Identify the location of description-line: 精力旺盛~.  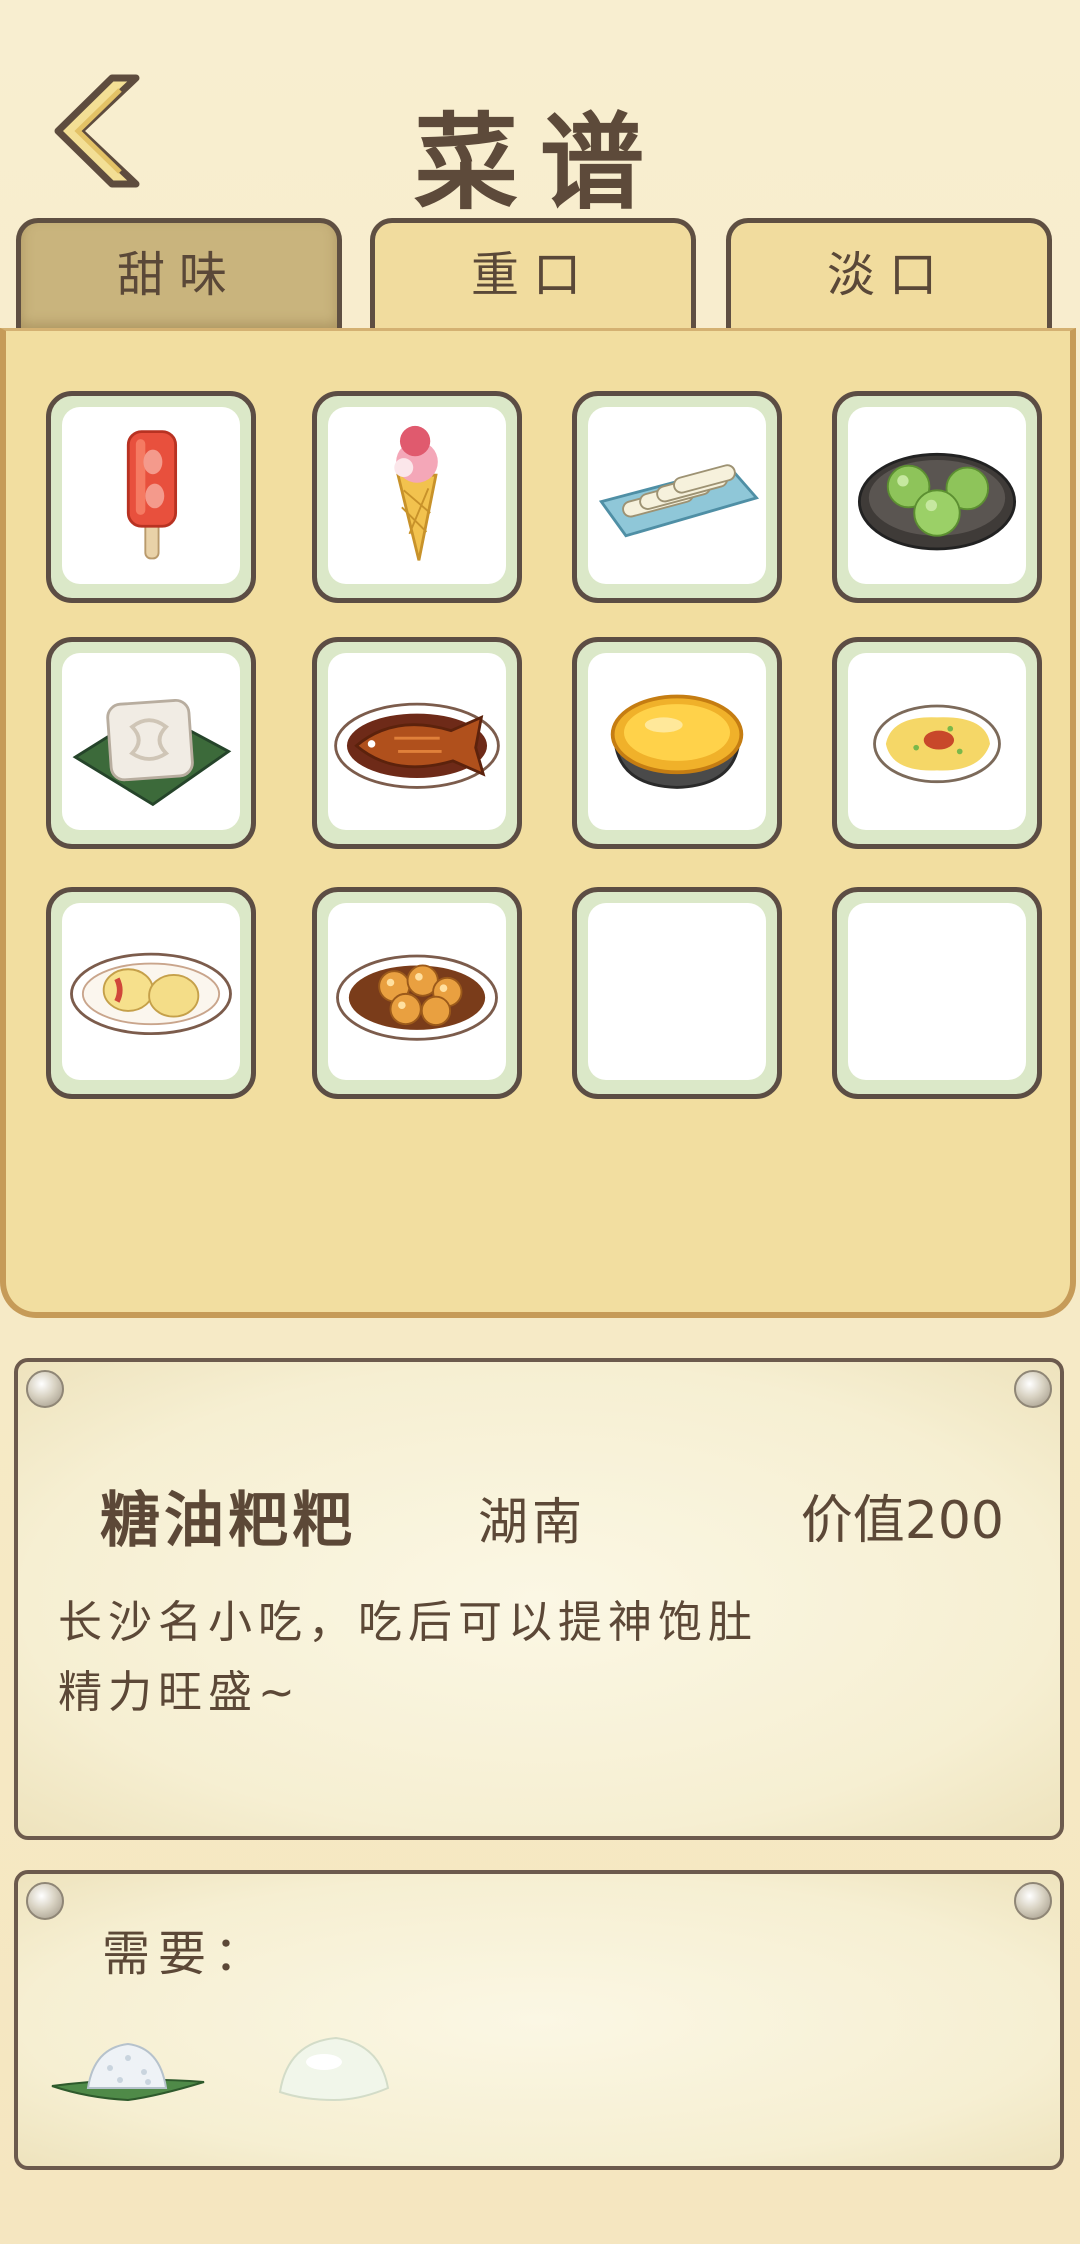
(179, 1692).